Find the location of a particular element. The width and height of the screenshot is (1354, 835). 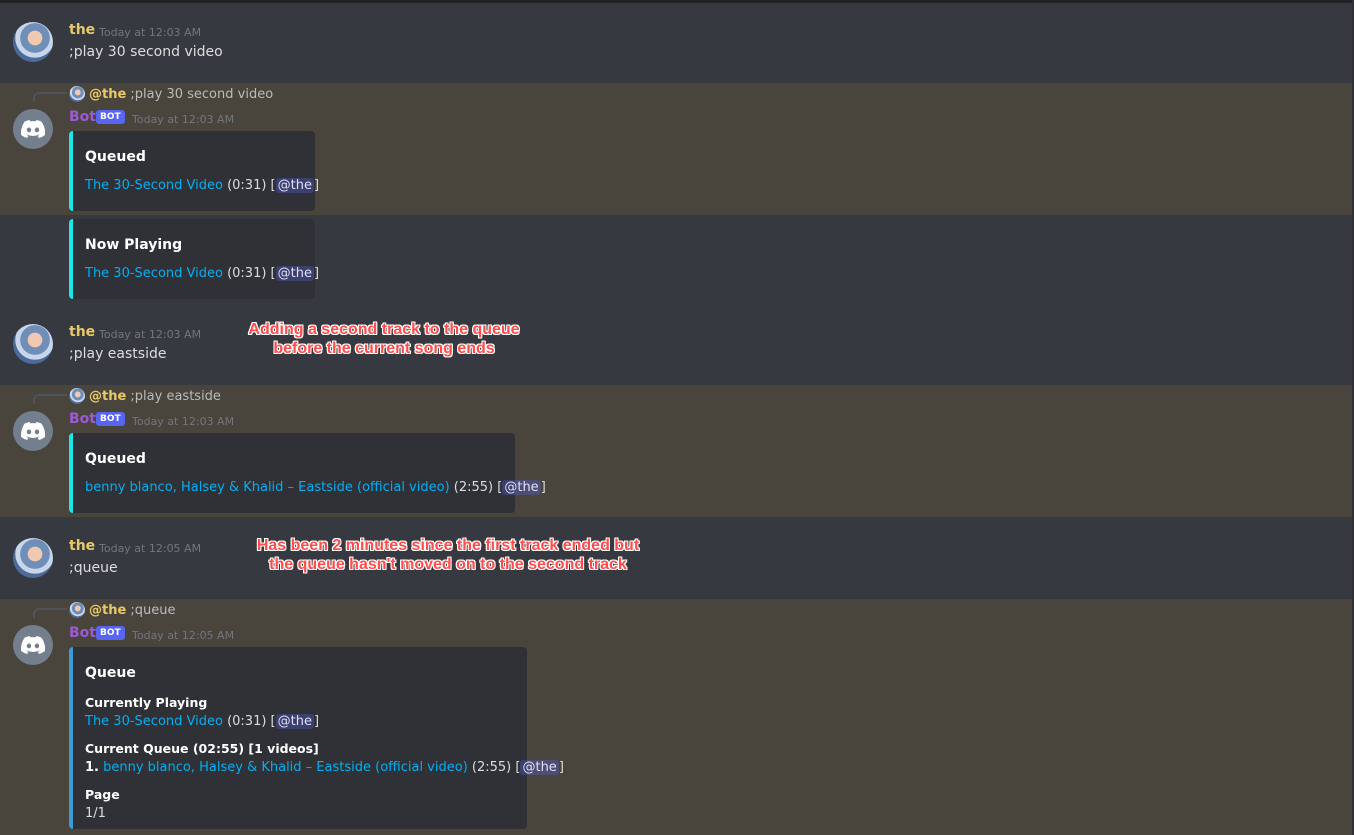

reply-preview: @the ;play 30 second video is located at coordinates (181, 94).